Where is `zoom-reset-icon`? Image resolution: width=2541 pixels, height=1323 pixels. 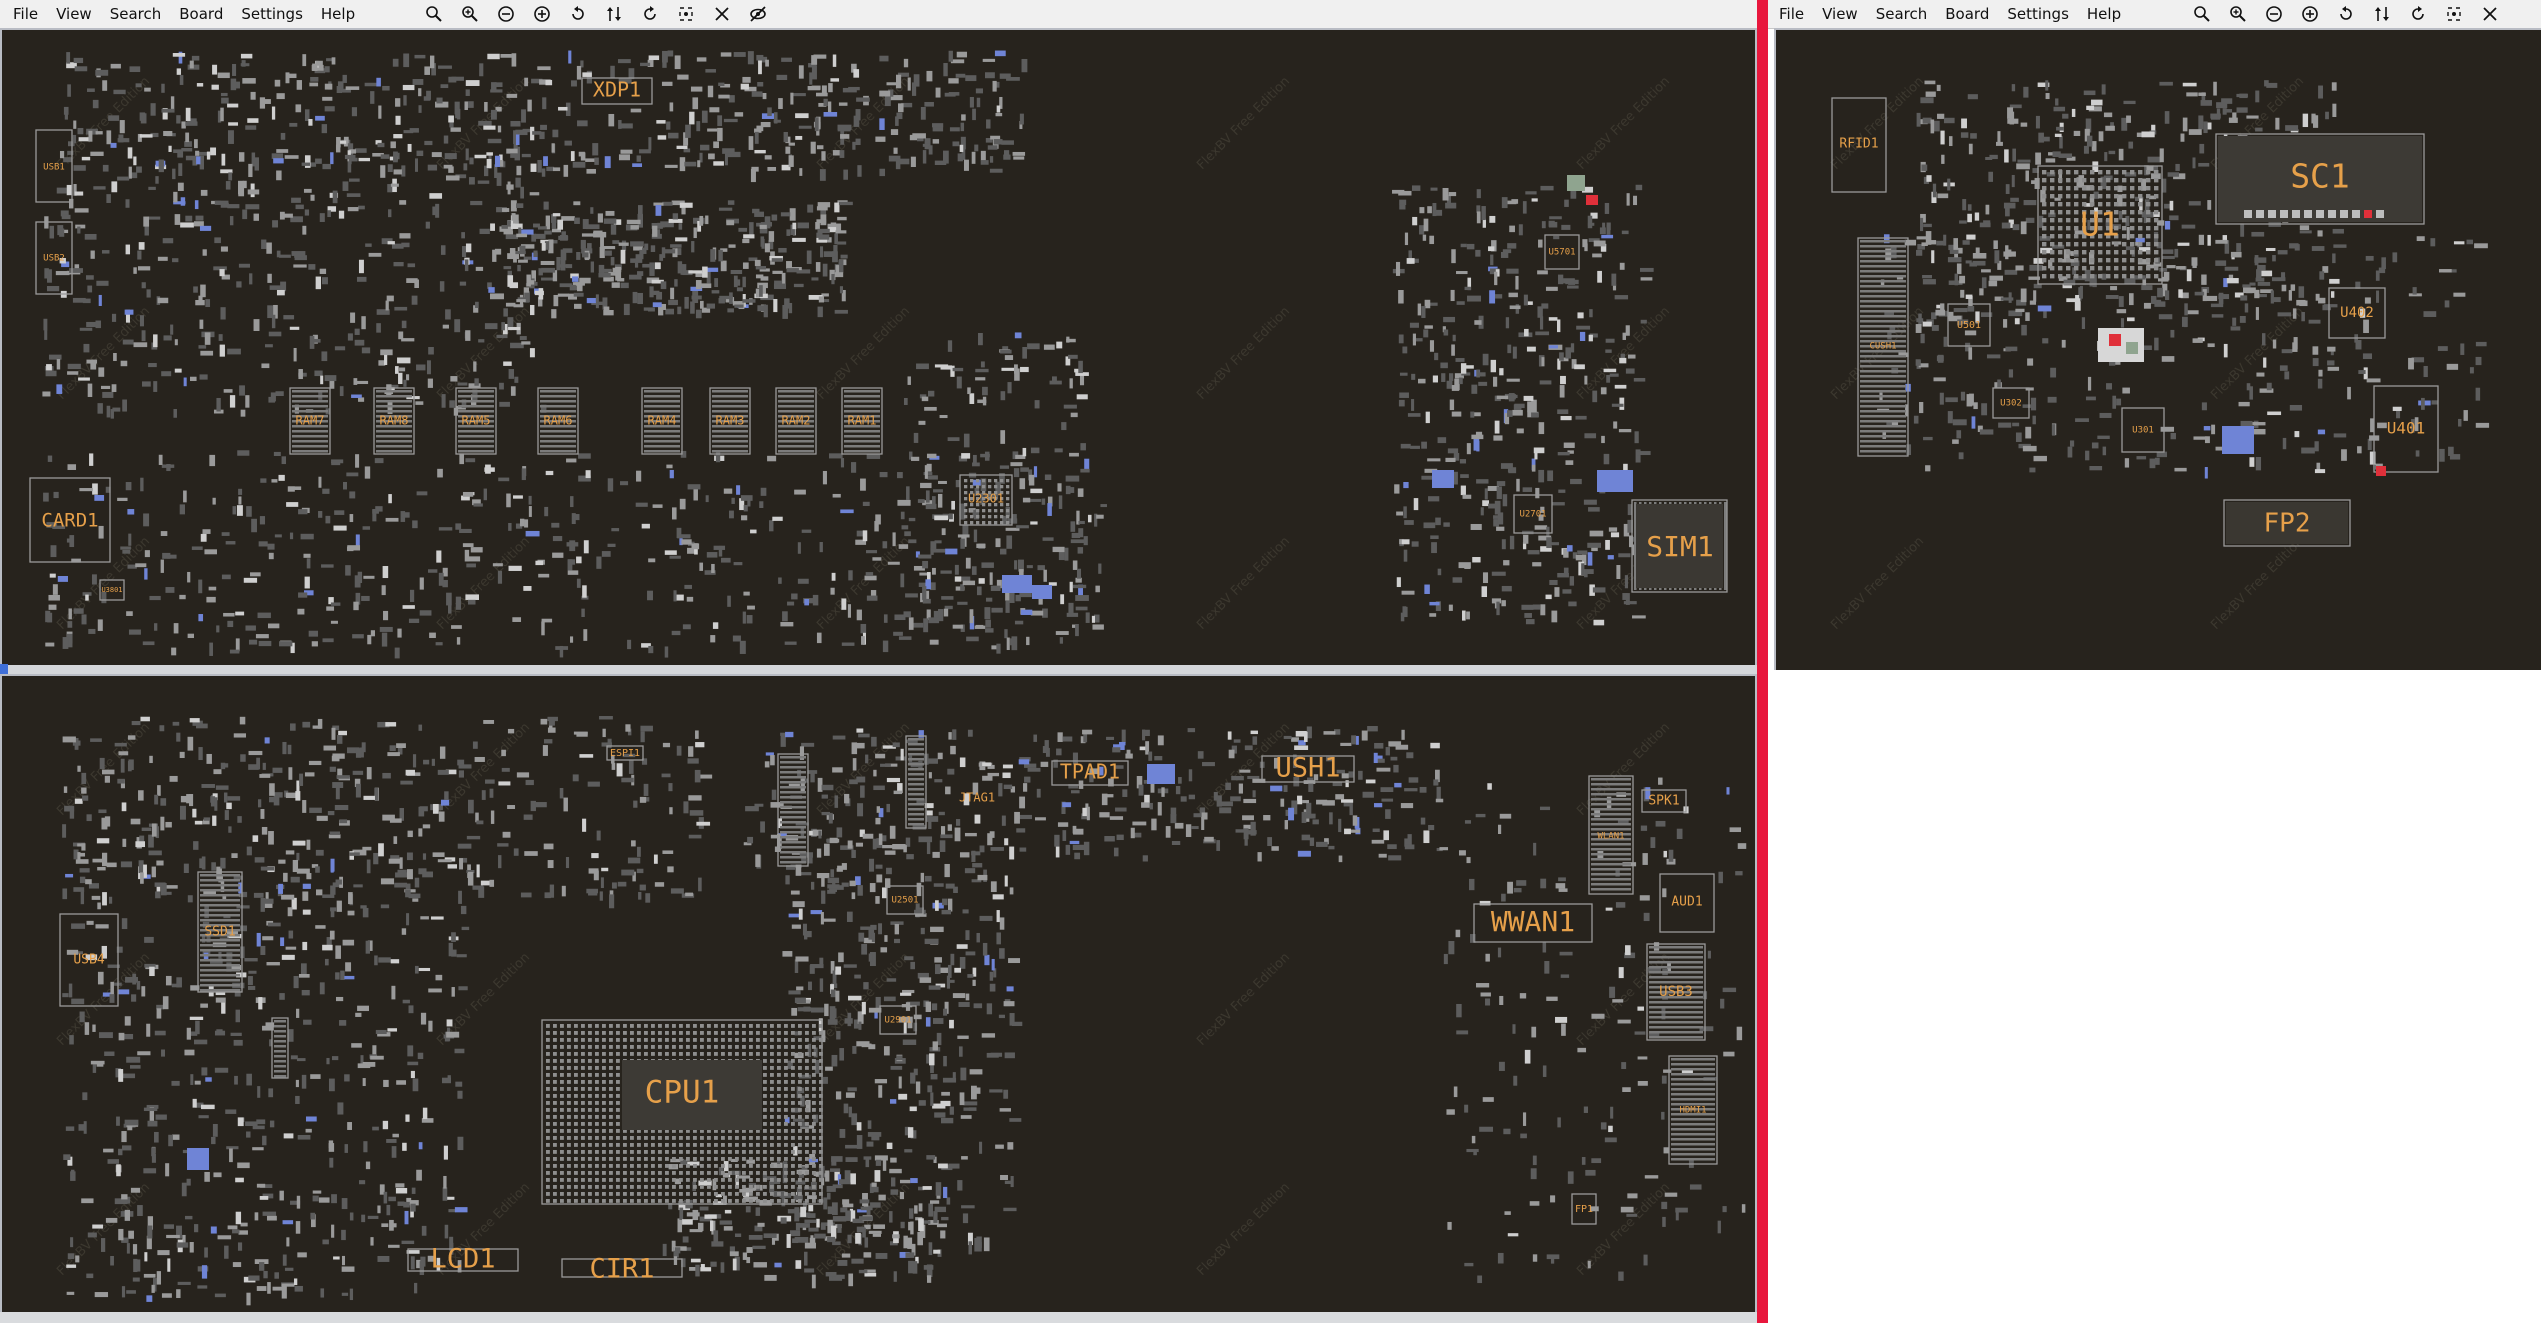 zoom-reset-icon is located at coordinates (542, 14).